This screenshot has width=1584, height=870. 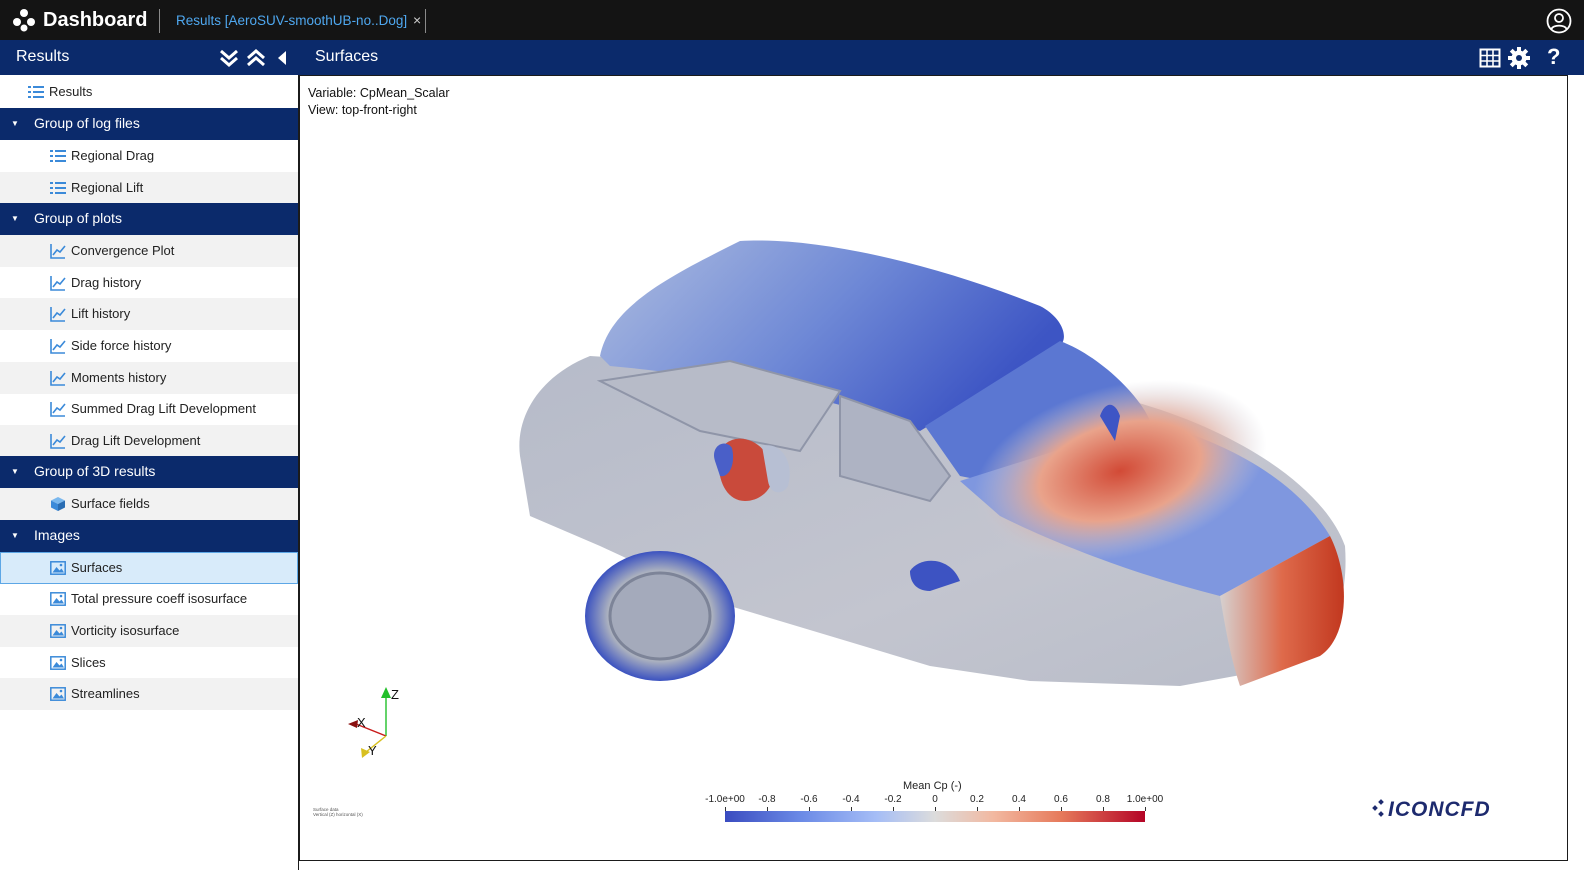 What do you see at coordinates (149, 663) in the screenshot?
I see `tree-item-slices: Slices` at bounding box center [149, 663].